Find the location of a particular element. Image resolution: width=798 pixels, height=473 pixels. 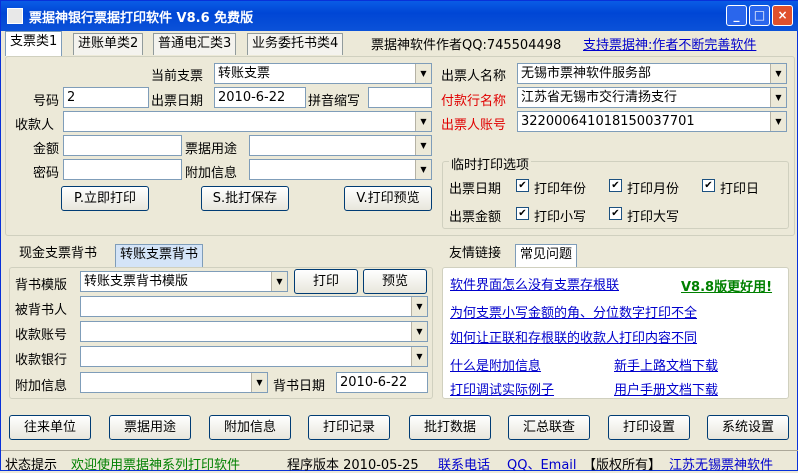

faq-link-3: 如何让正联和存根联的收款人打印内容不同 is located at coordinates (573, 336).